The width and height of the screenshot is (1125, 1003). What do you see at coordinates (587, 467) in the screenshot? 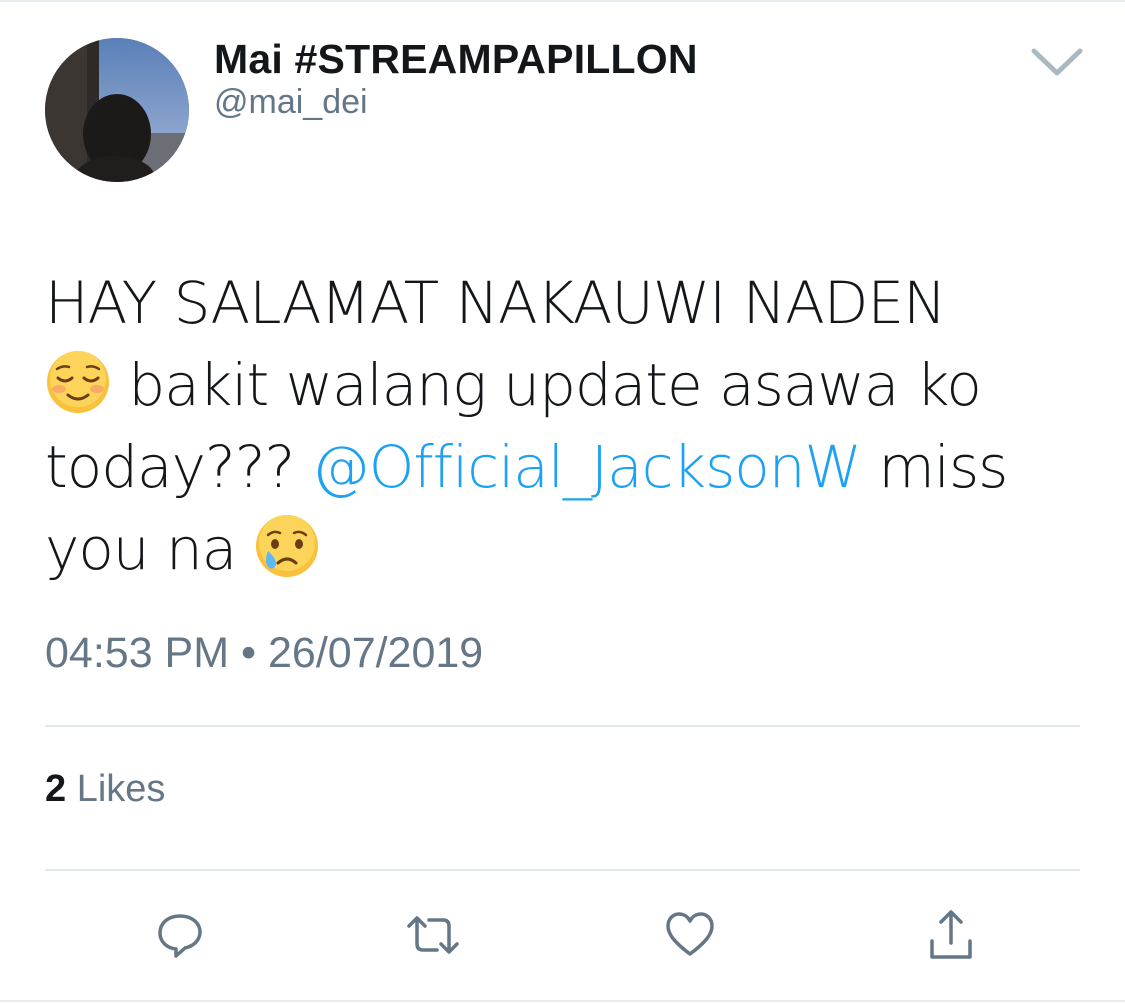
I see `mention-link: @Official_JacksonW` at bounding box center [587, 467].